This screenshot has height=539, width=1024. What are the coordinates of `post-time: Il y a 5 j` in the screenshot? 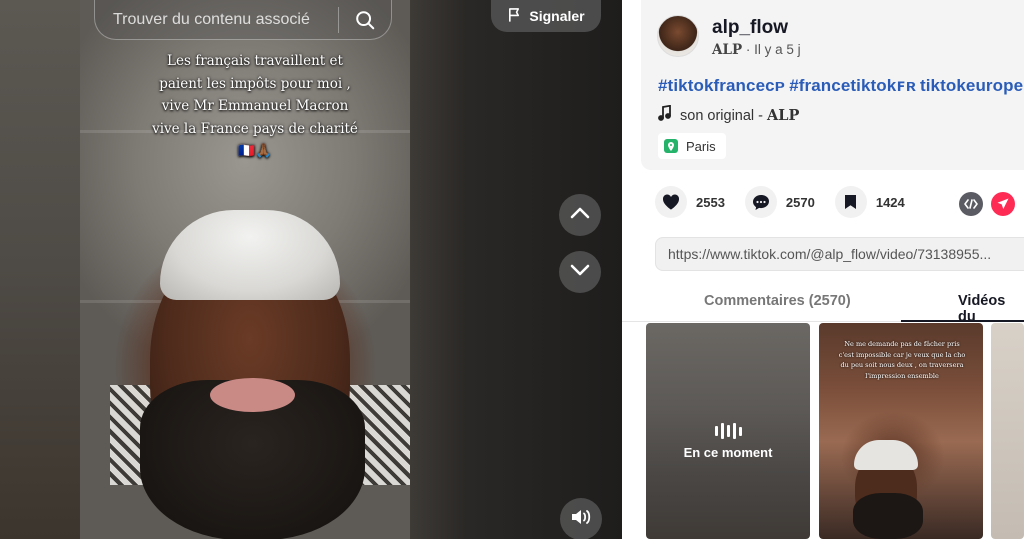 It's located at (777, 49).